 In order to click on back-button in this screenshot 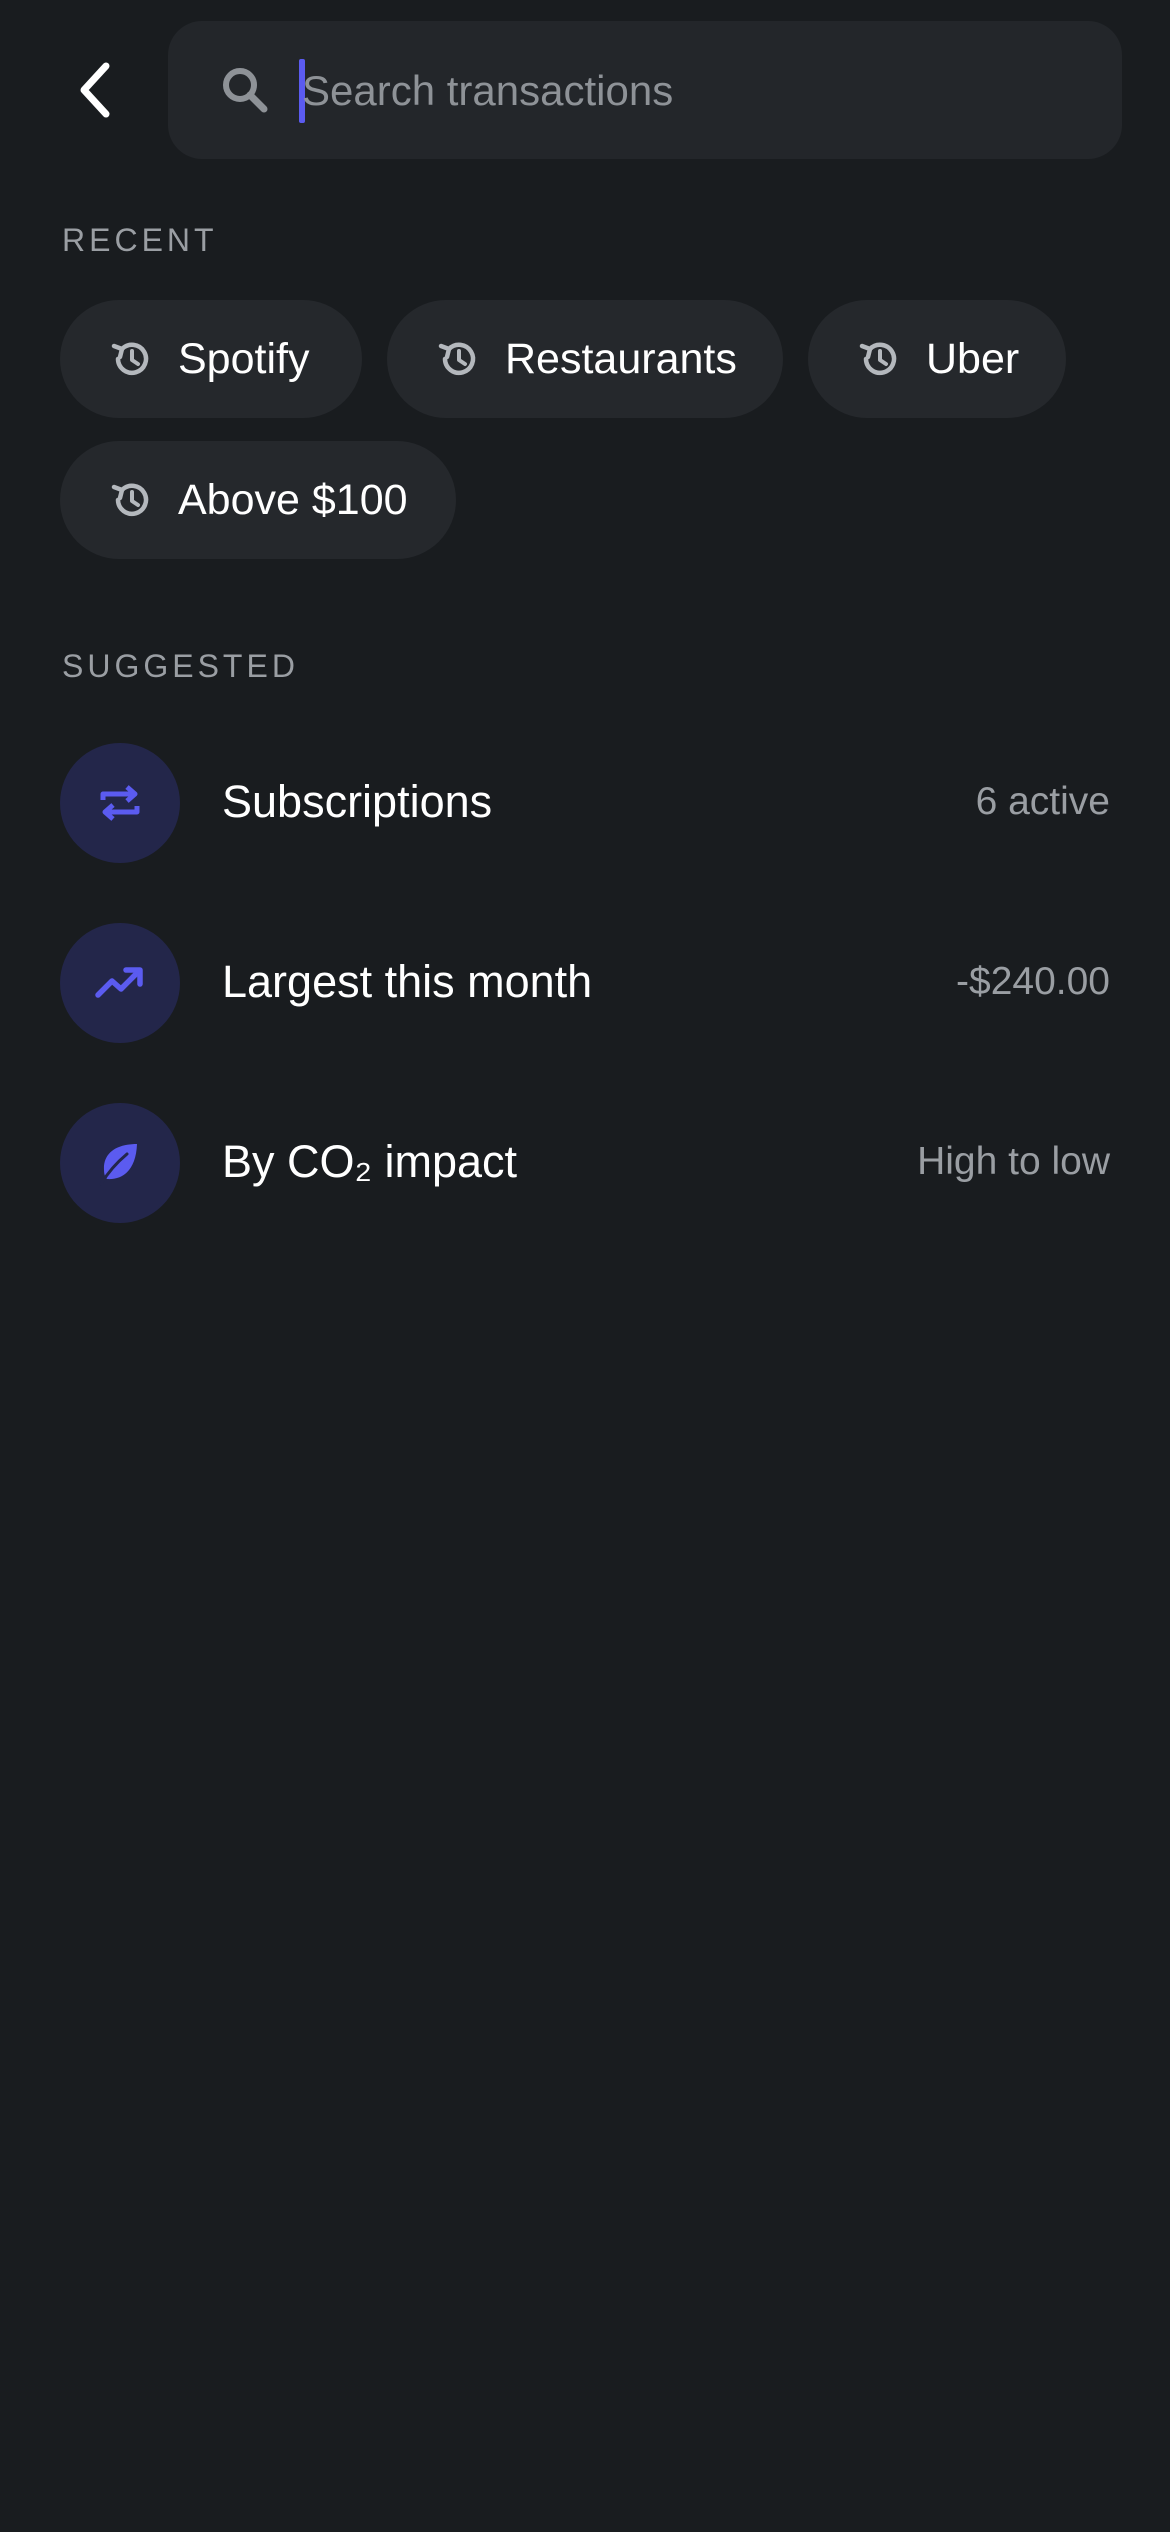, I will do `click(96, 90)`.